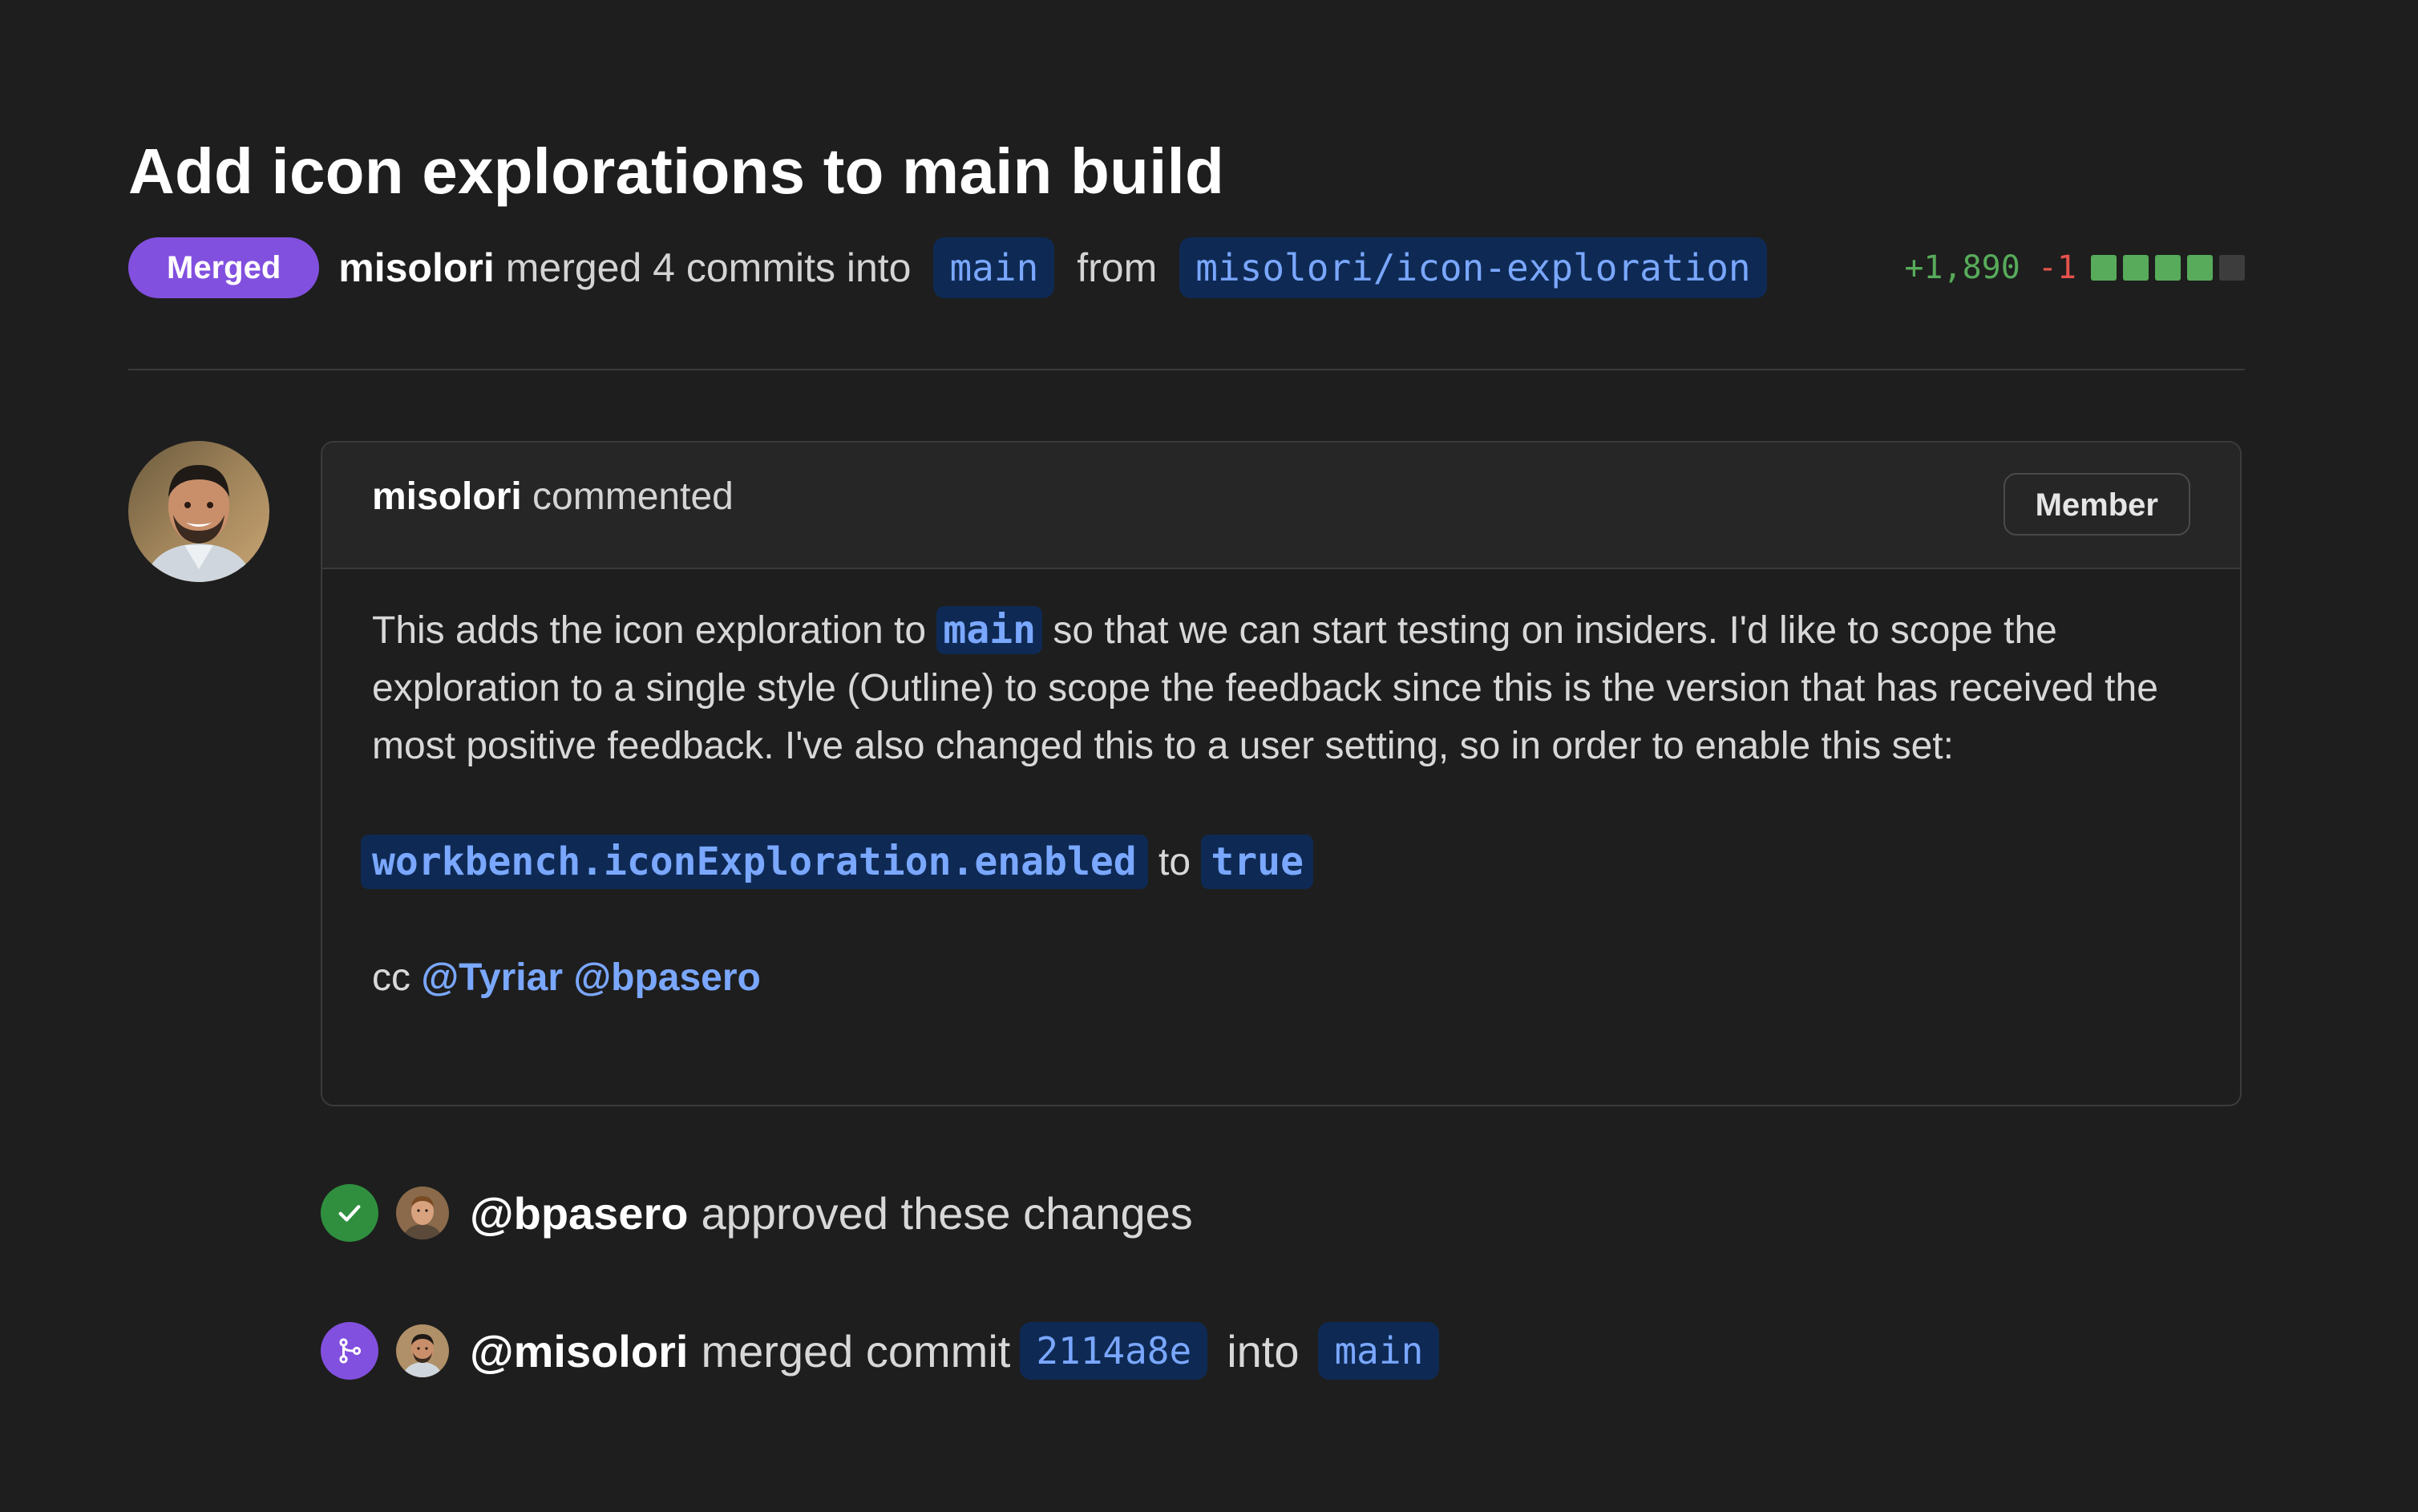 This screenshot has width=2418, height=1512. I want to click on head-branch: misolori/icon-exploration, so click(1473, 267).